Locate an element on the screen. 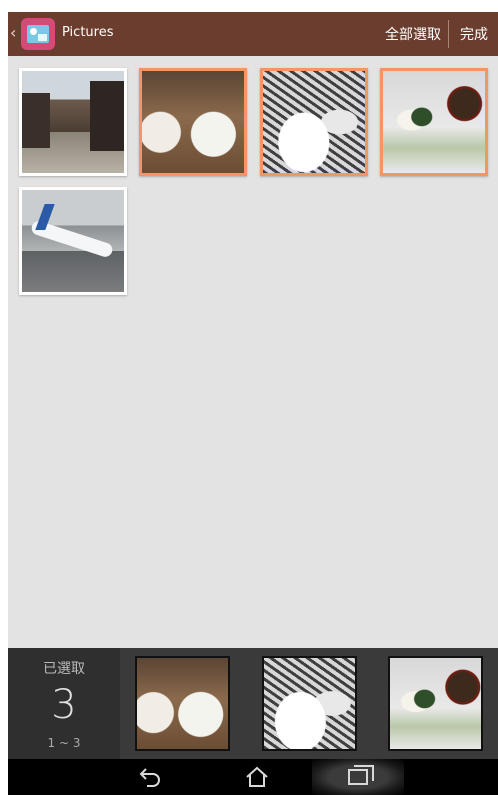  home-icon is located at coordinates (256, 777).